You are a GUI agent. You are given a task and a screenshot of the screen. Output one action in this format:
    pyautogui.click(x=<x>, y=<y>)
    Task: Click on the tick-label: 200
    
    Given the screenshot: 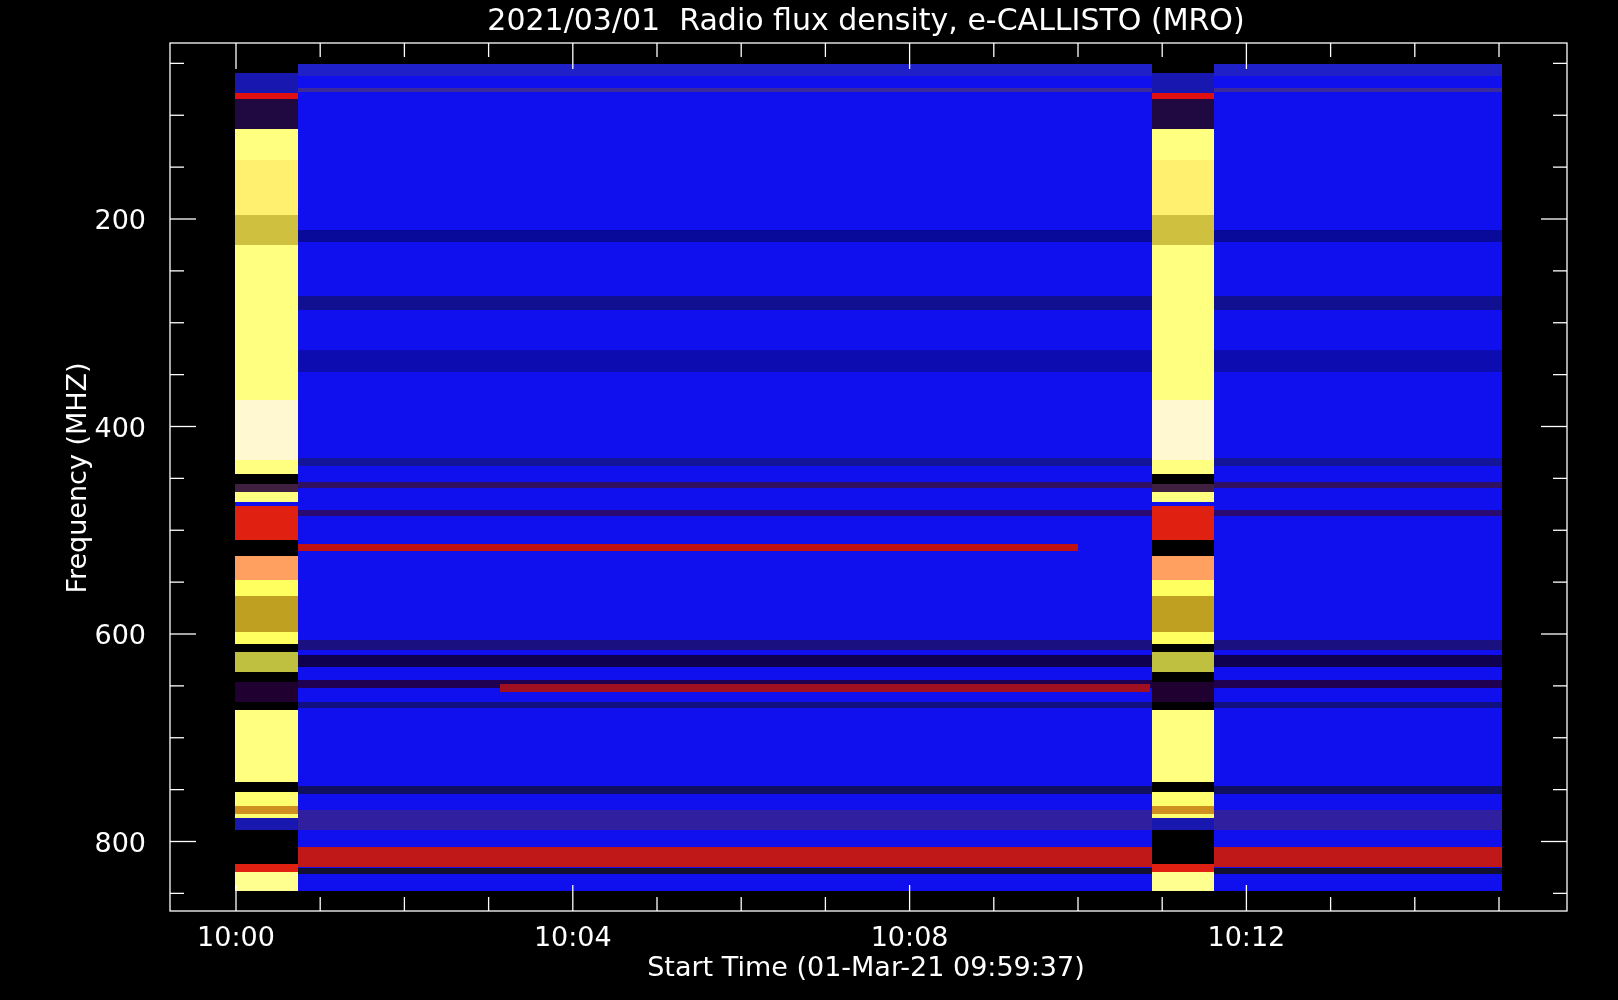 What is the action you would take?
    pyautogui.click(x=120, y=219)
    